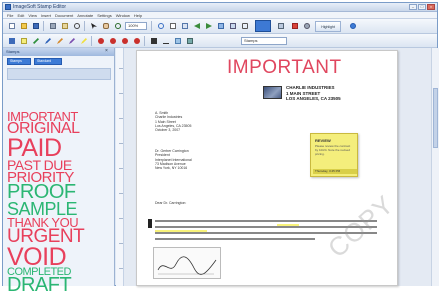 The height and width of the screenshot is (296, 444). I want to click on select-tool-button, so click(93, 25).